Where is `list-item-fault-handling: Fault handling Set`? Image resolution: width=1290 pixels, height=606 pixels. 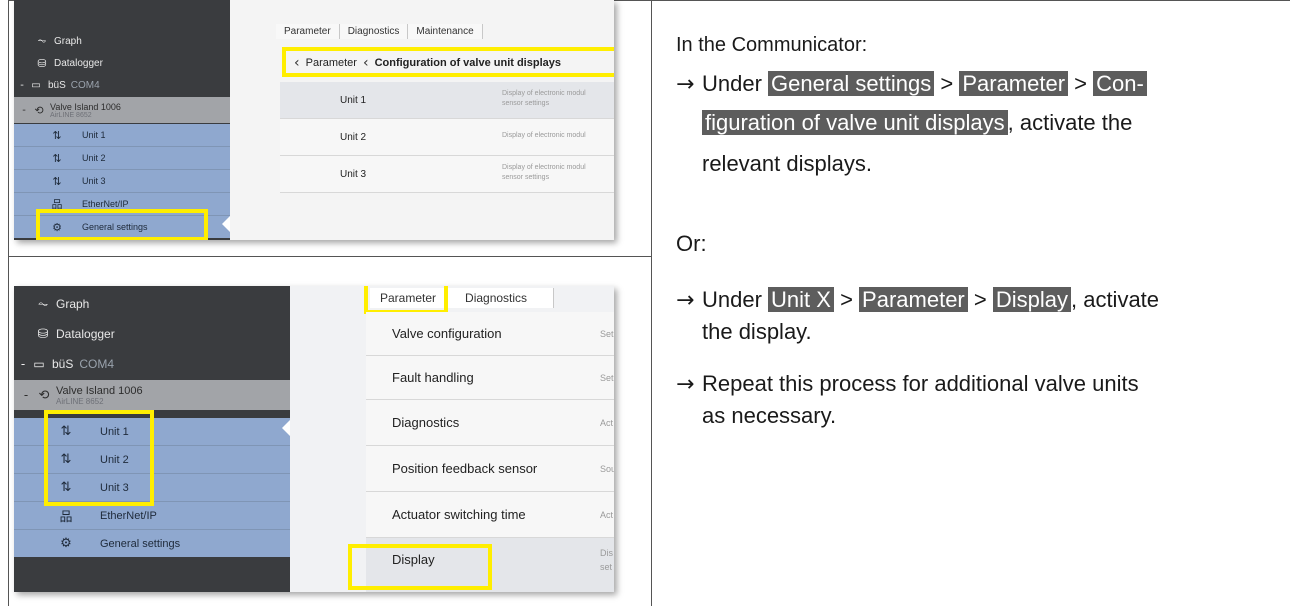
list-item-fault-handling: Fault handling Set is located at coordinates (490, 378).